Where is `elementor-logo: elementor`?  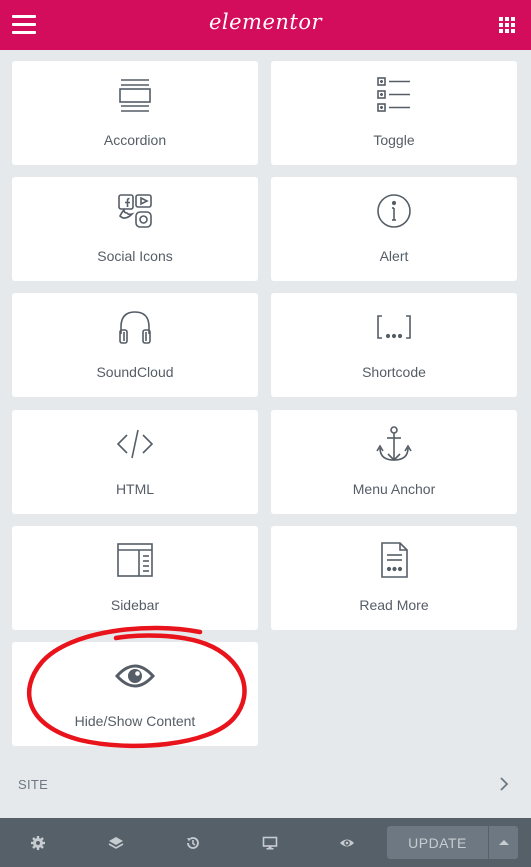
elementor-logo: elementor is located at coordinates (265, 22).